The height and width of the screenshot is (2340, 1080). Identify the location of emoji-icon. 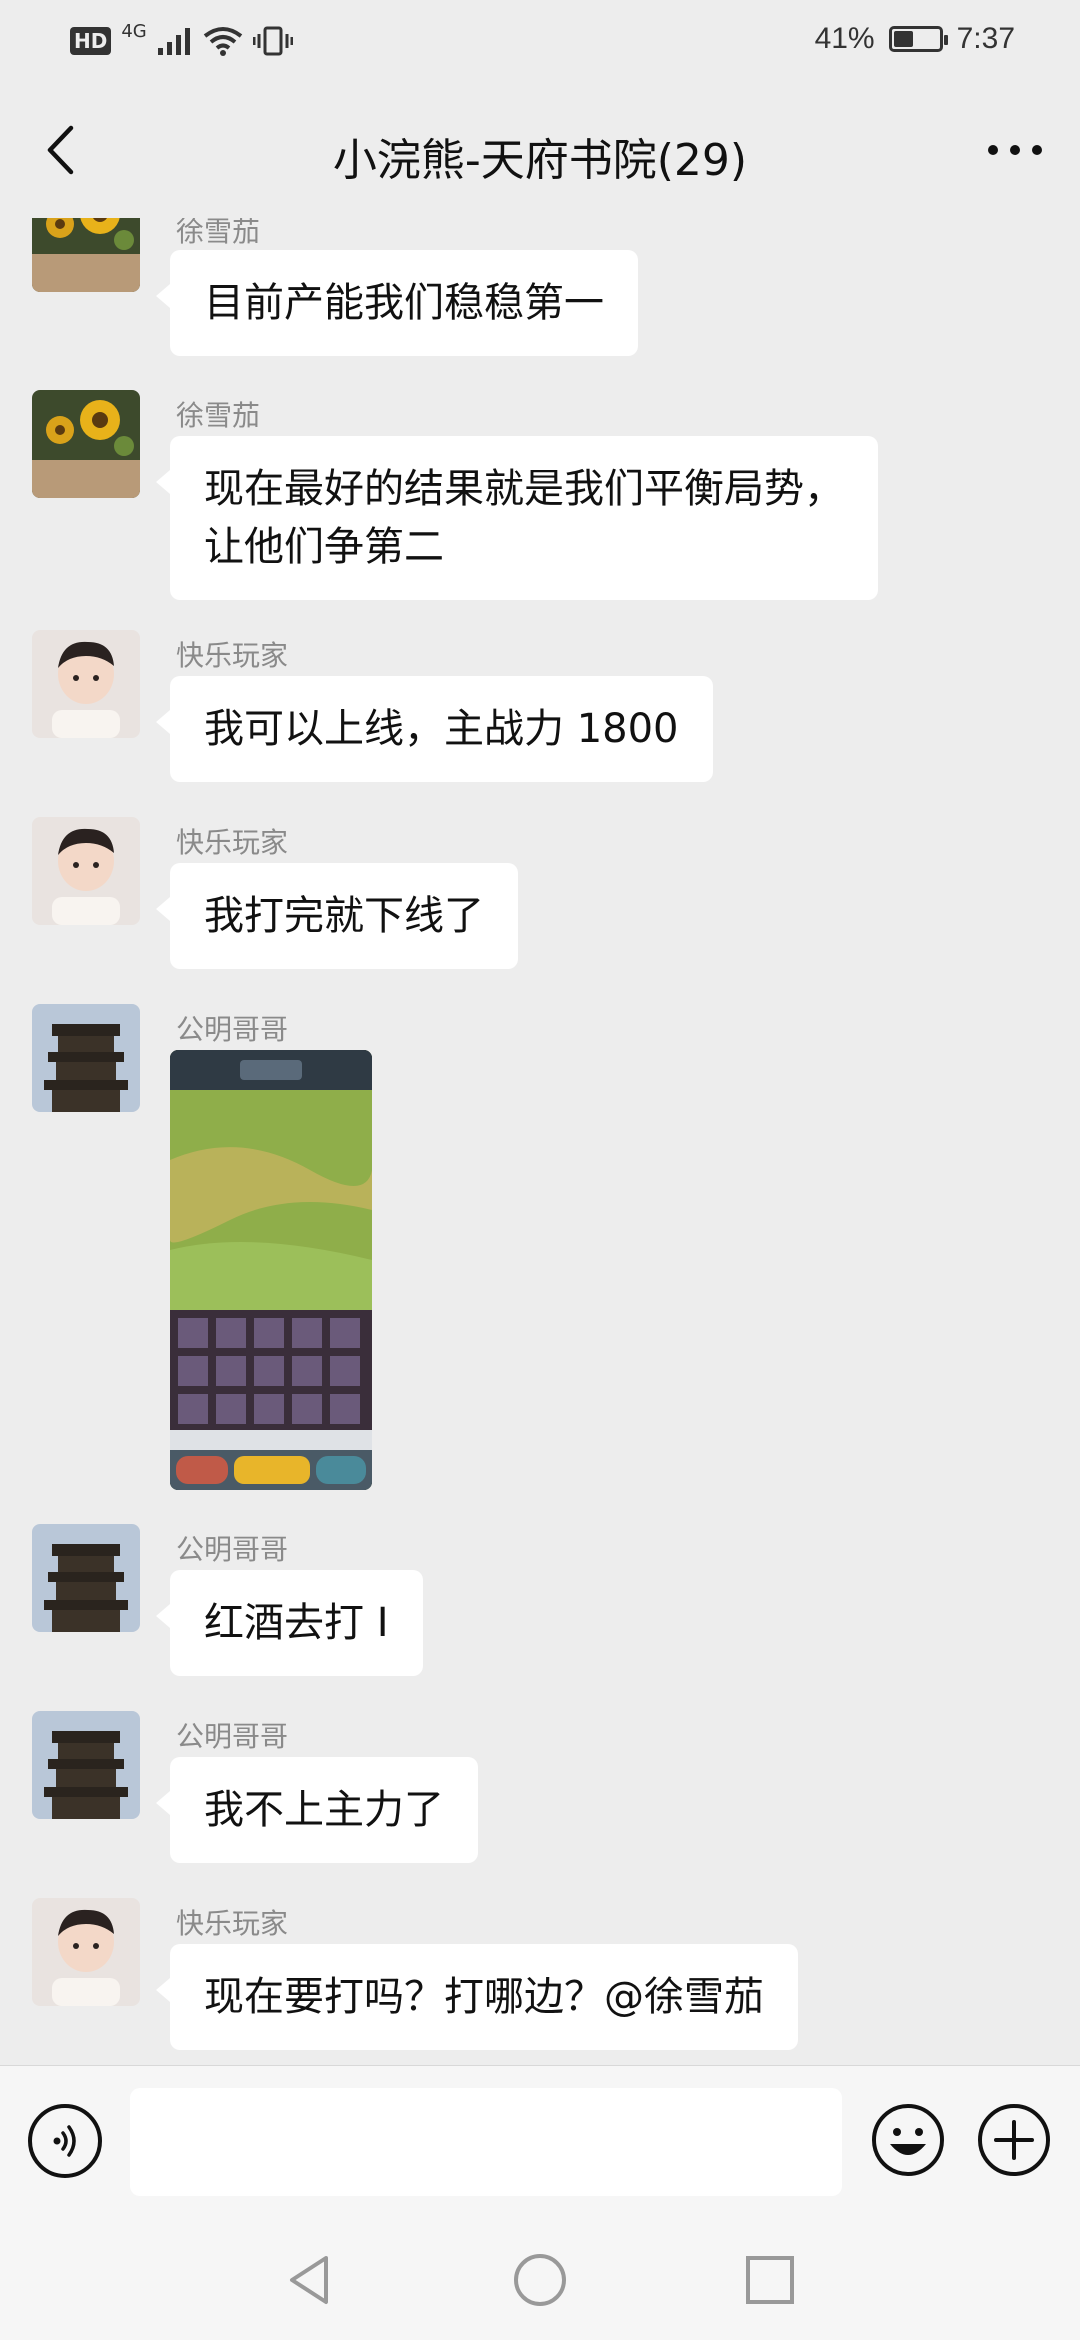
(908, 2140).